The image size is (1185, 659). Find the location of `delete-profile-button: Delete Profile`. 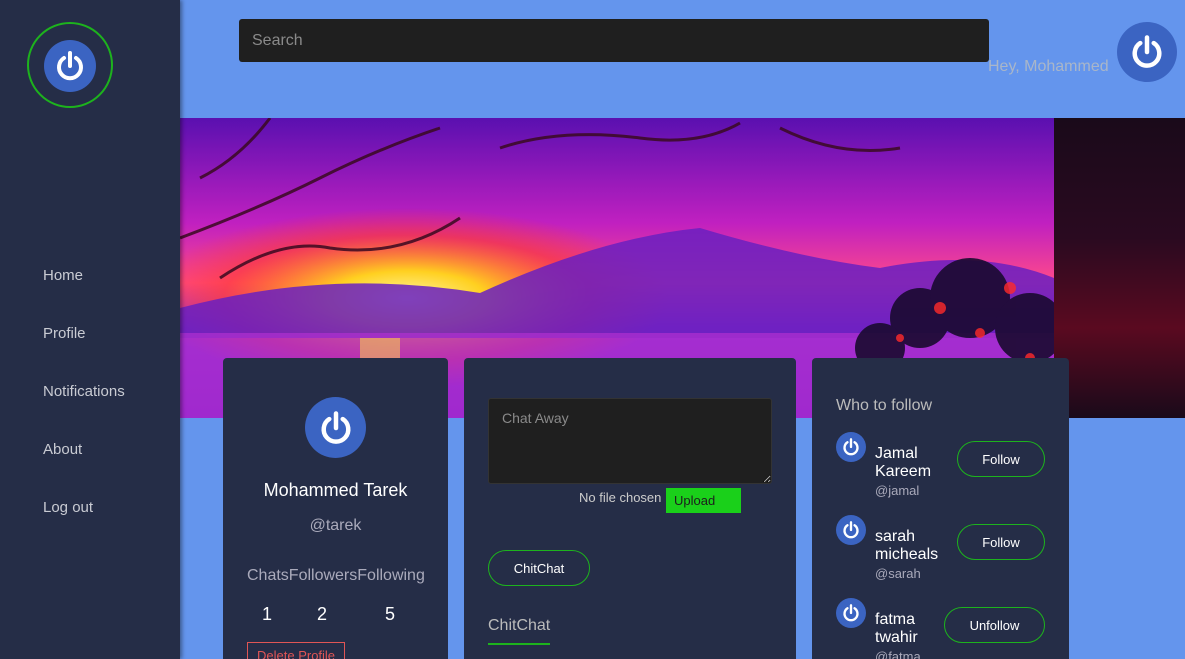

delete-profile-button: Delete Profile is located at coordinates (296, 650).